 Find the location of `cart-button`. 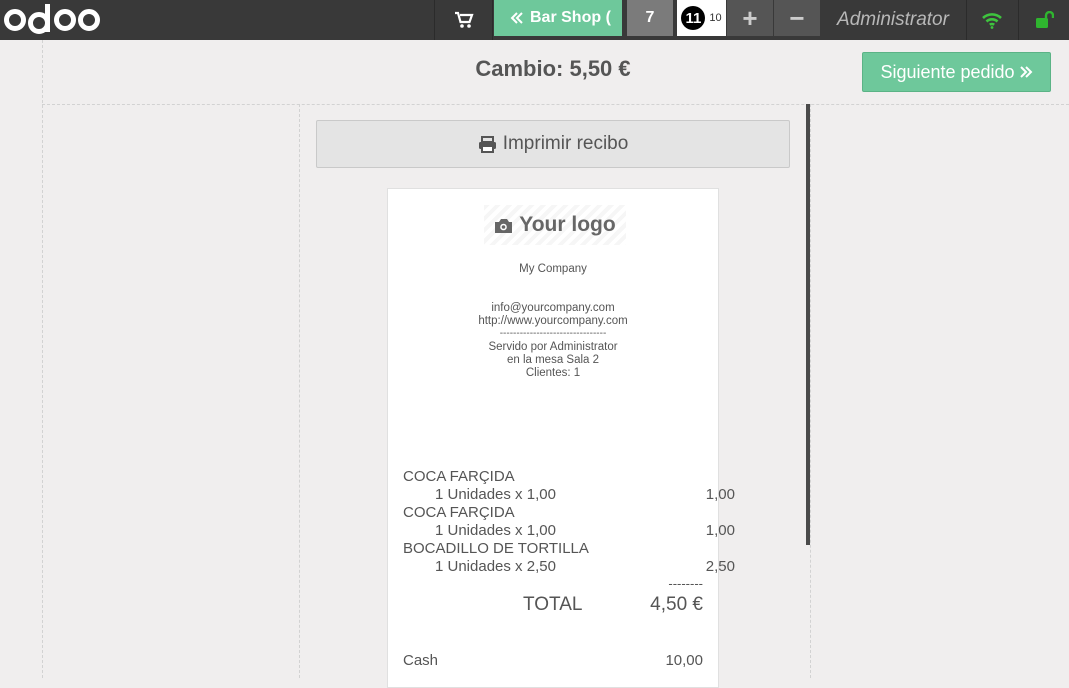

cart-button is located at coordinates (464, 20).